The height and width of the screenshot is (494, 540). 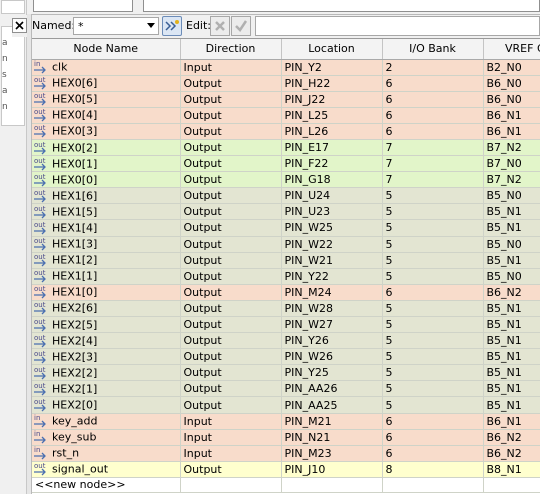 What do you see at coordinates (106, 115) in the screenshot?
I see `cell-node-name: out HEX0[4]` at bounding box center [106, 115].